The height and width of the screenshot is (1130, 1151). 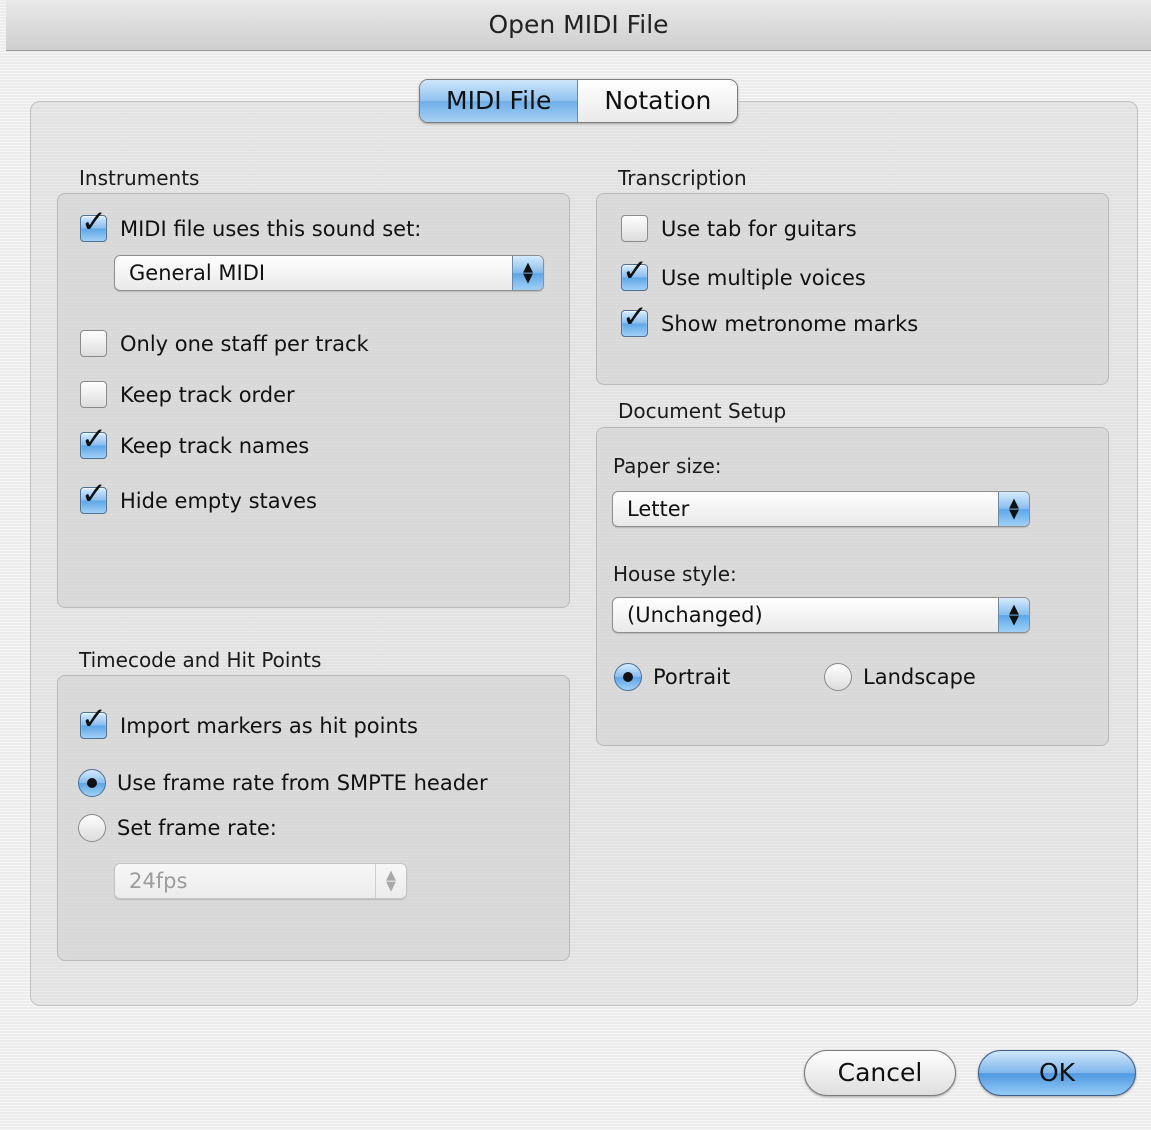 What do you see at coordinates (244, 343) in the screenshot?
I see `only-one-staff-label: Only one staff per track` at bounding box center [244, 343].